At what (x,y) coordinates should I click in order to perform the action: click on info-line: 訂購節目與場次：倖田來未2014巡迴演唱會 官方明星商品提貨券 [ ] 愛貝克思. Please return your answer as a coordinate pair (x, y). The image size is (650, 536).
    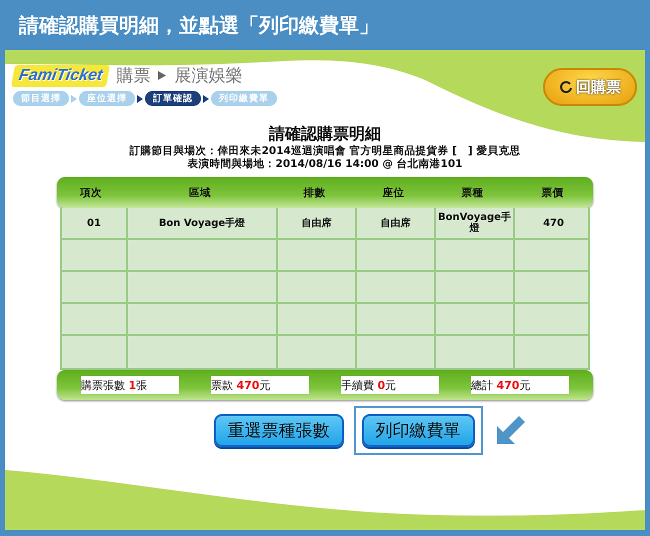
    Looking at the image, I should click on (325, 151).